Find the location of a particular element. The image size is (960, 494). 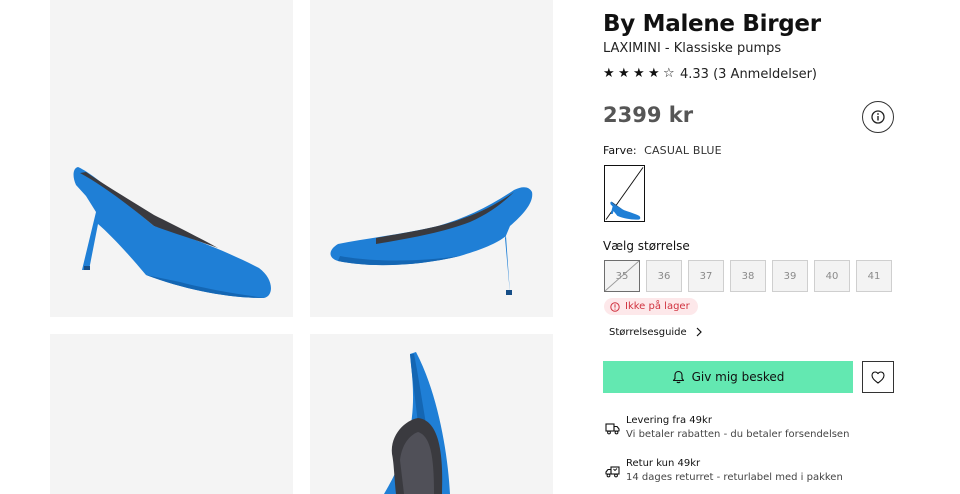

info-icon is located at coordinates (878, 117).